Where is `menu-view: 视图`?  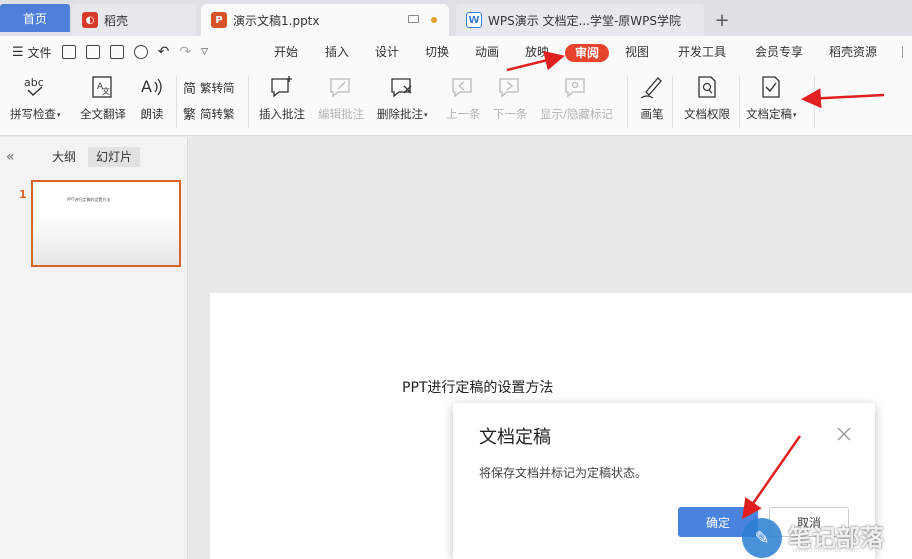
menu-view: 视图 is located at coordinates (637, 52).